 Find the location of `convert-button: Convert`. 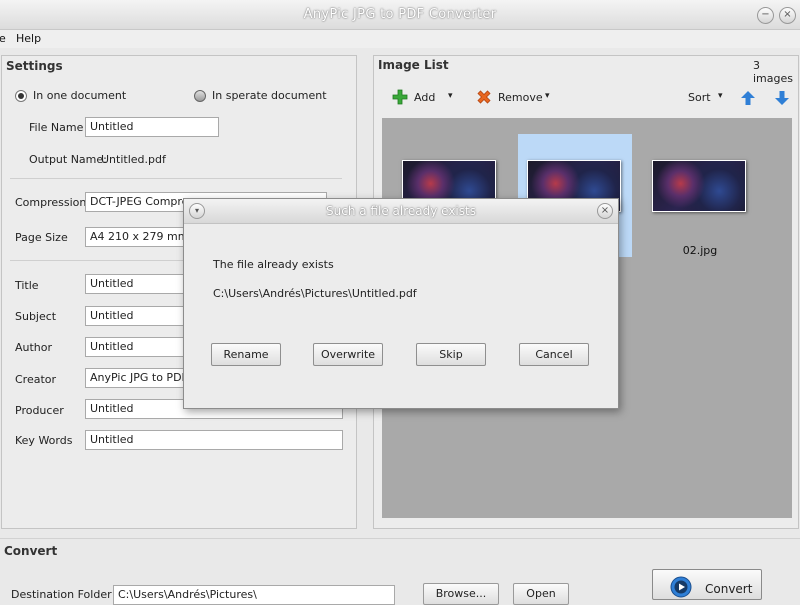

convert-button: Convert is located at coordinates (707, 584).